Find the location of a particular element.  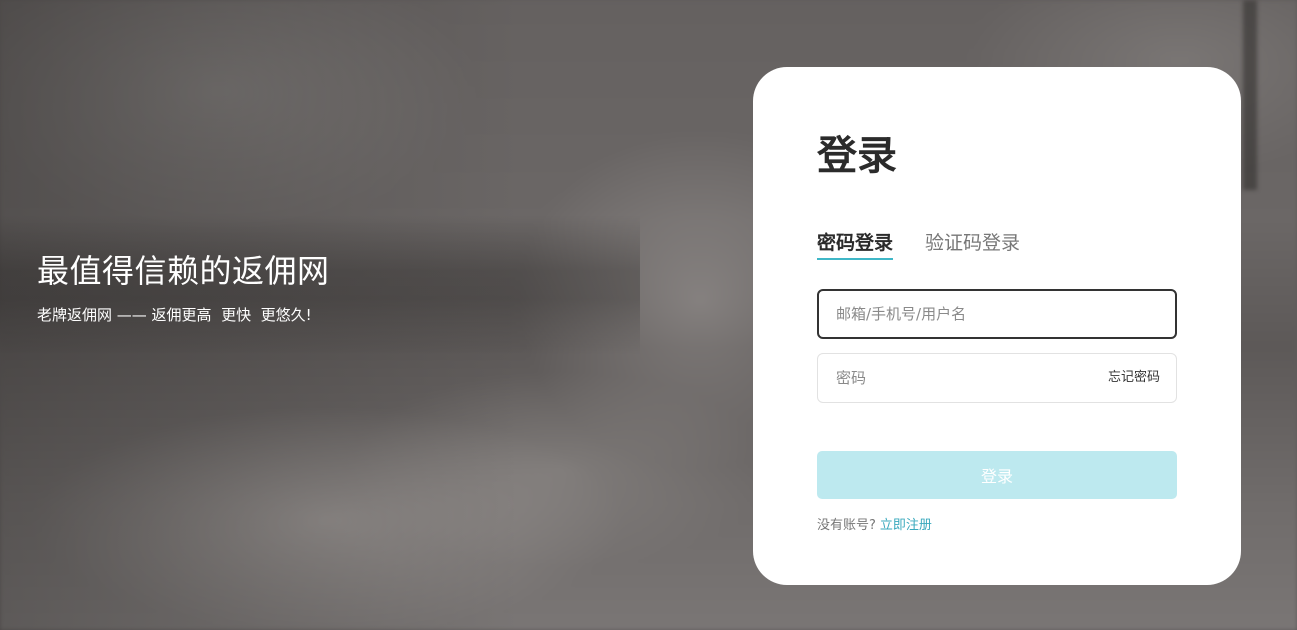

password-field: 忘记密码 is located at coordinates (997, 378).